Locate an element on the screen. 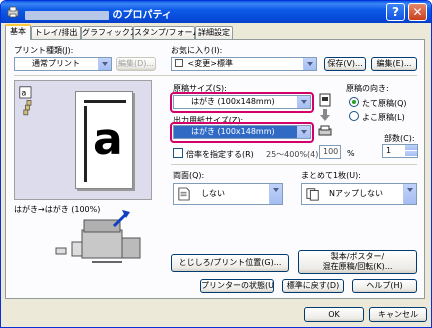  output-size-value: はがき (100x148mm) is located at coordinates (233, 131).